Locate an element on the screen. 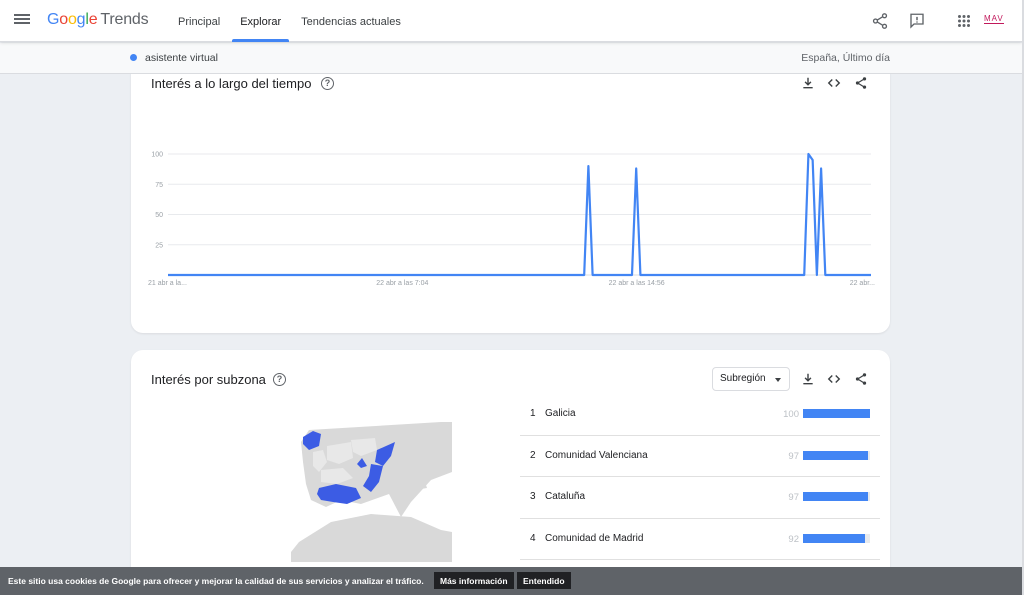  tab-tendencias-actuales: Tendencias actuales is located at coordinates (351, 21).